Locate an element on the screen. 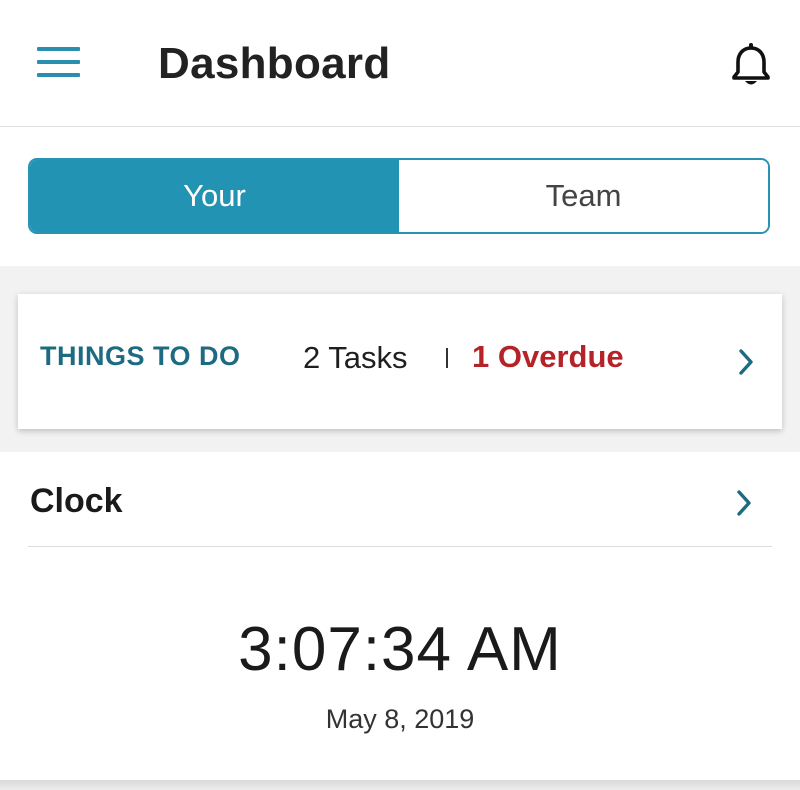  scope-segmented-control: Your Team is located at coordinates (399, 196).